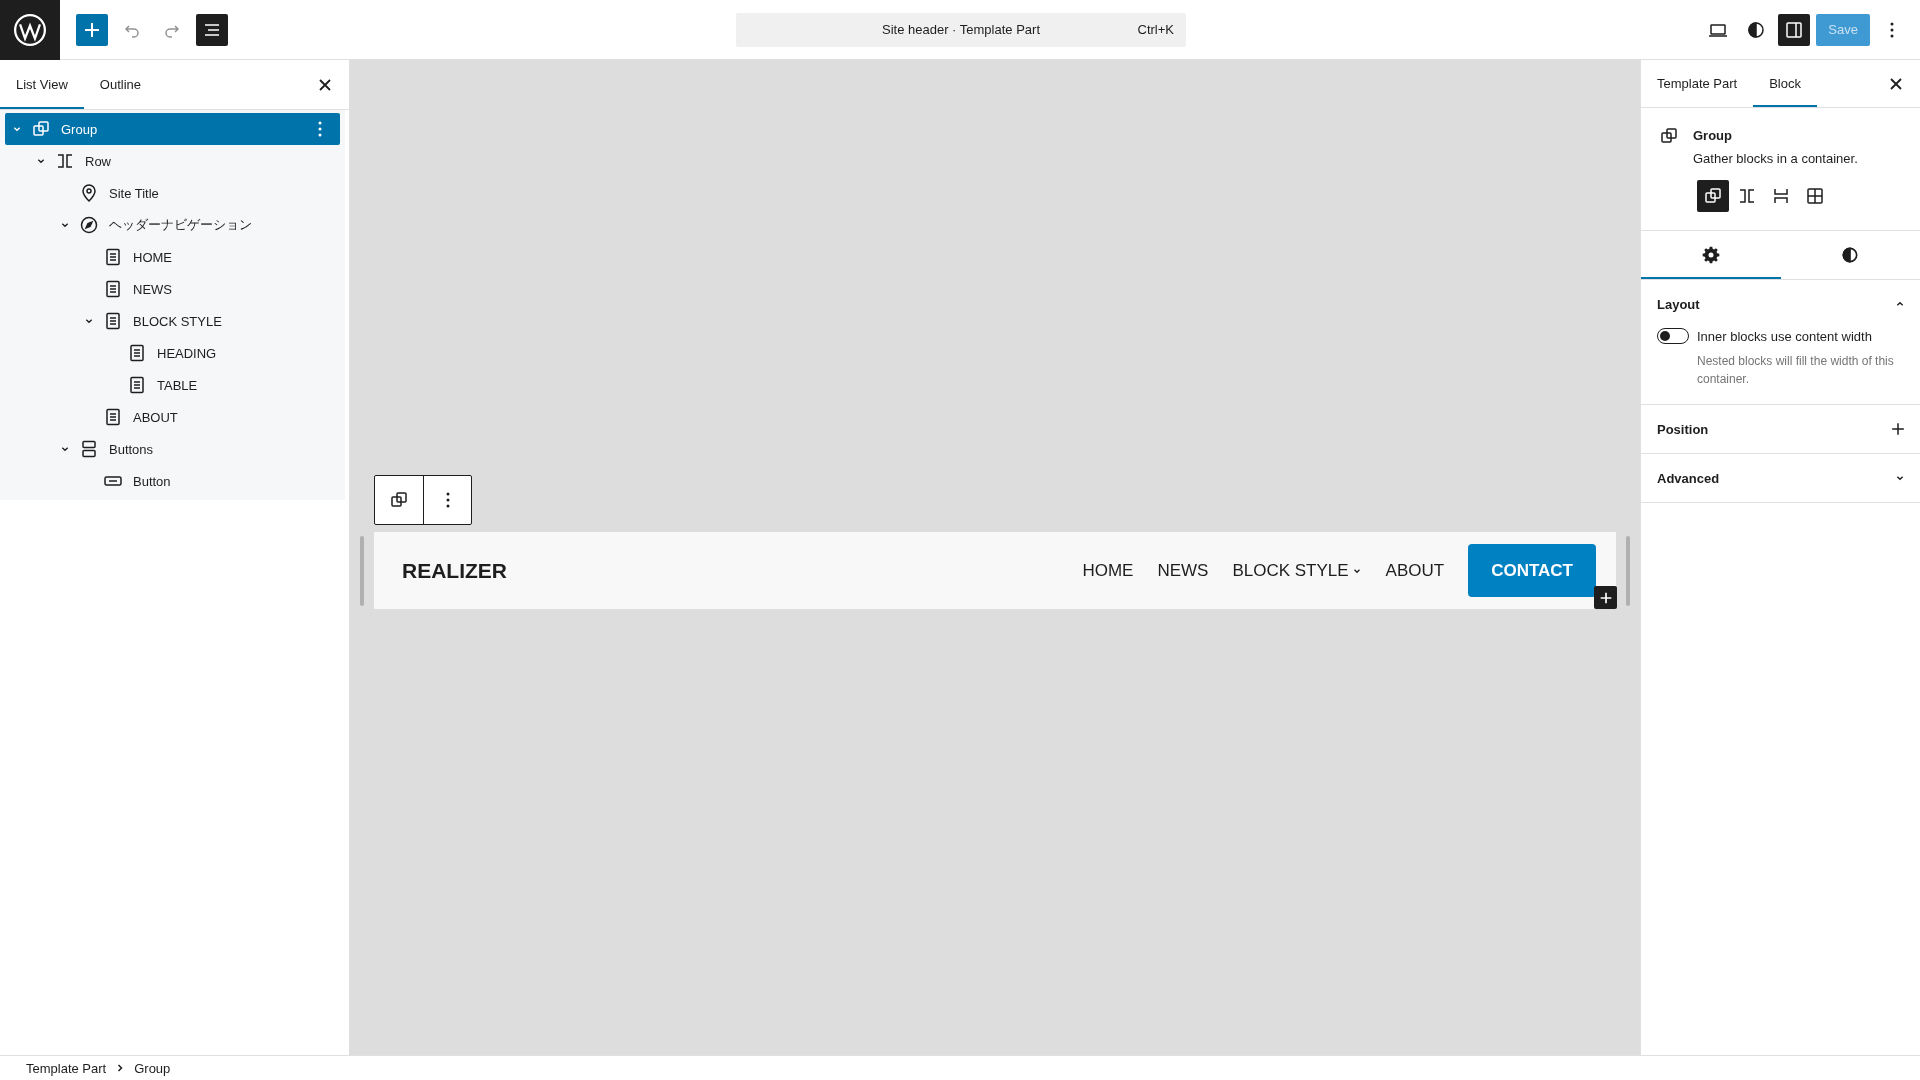 The width and height of the screenshot is (1920, 1080). I want to click on tree-item: HOME, so click(172, 257).